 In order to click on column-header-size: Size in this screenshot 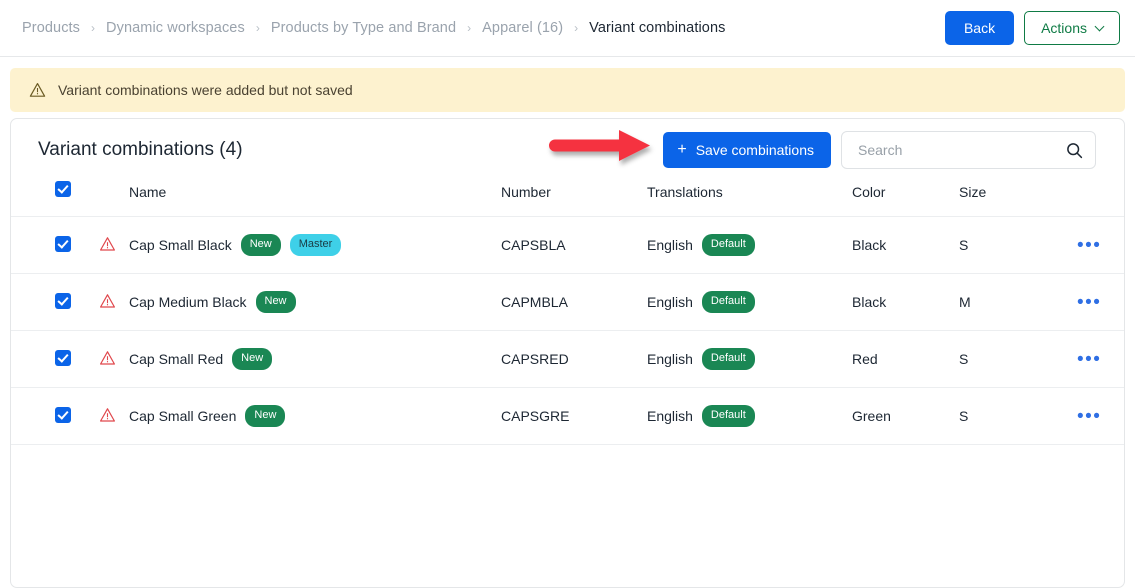, I will do `click(1018, 199)`.